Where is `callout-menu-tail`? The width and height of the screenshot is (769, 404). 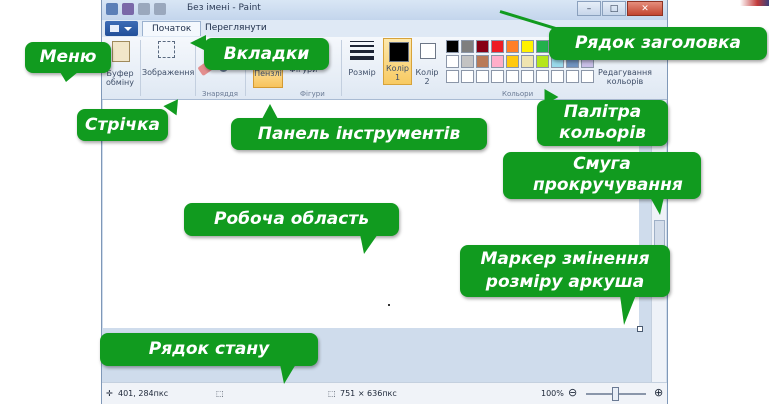
callout-menu-tail is located at coordinates (69, 77).